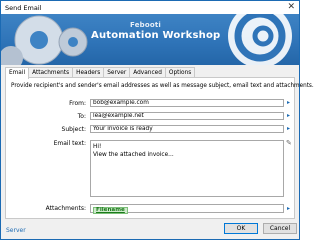  Describe the element at coordinates (110, 210) in the screenshot. I see `filename-chip: Filename` at that location.